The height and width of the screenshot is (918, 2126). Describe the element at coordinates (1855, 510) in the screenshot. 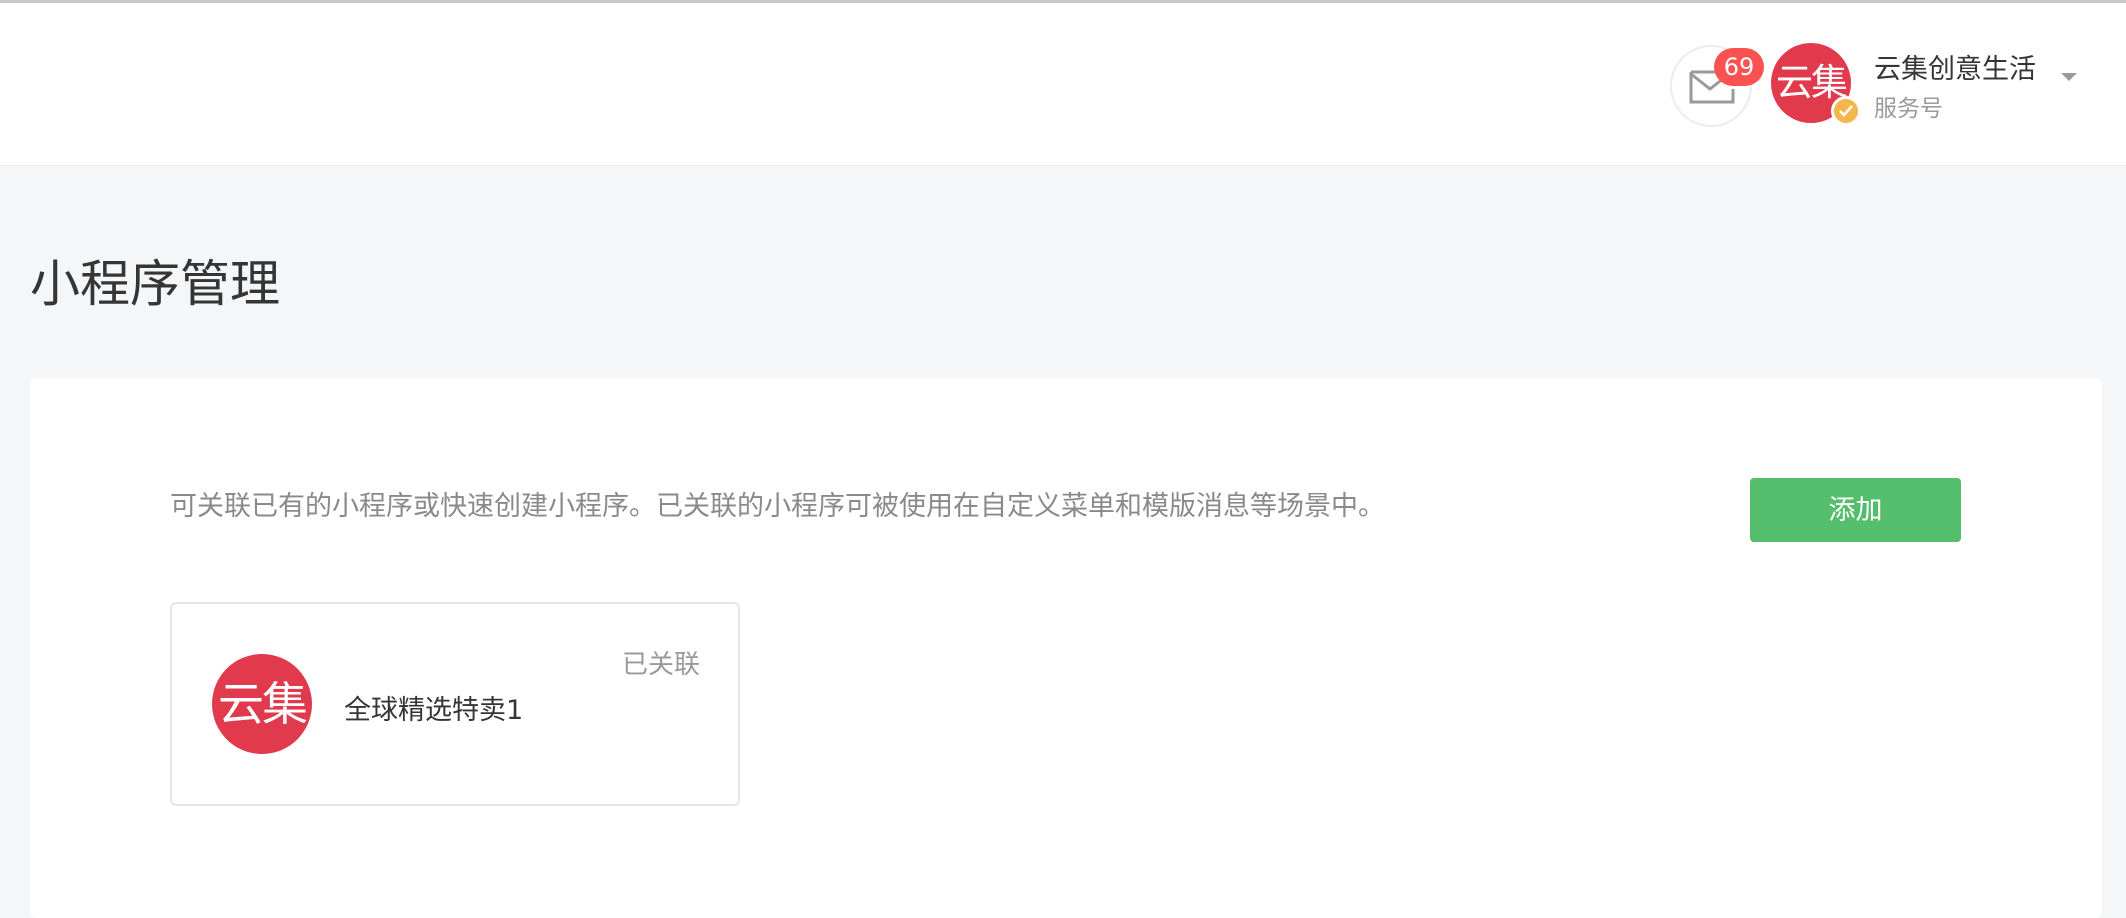

I see `add-button: 添加` at that location.